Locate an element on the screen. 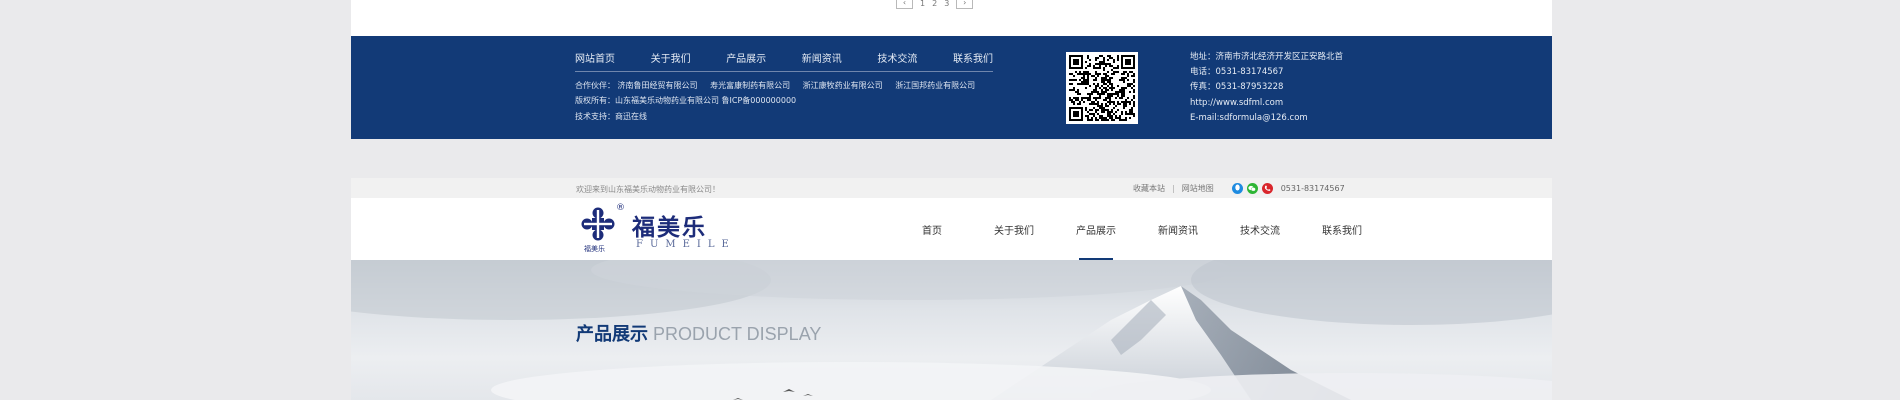  contact-website: http://www.sdfml.com is located at coordinates (1266, 103).